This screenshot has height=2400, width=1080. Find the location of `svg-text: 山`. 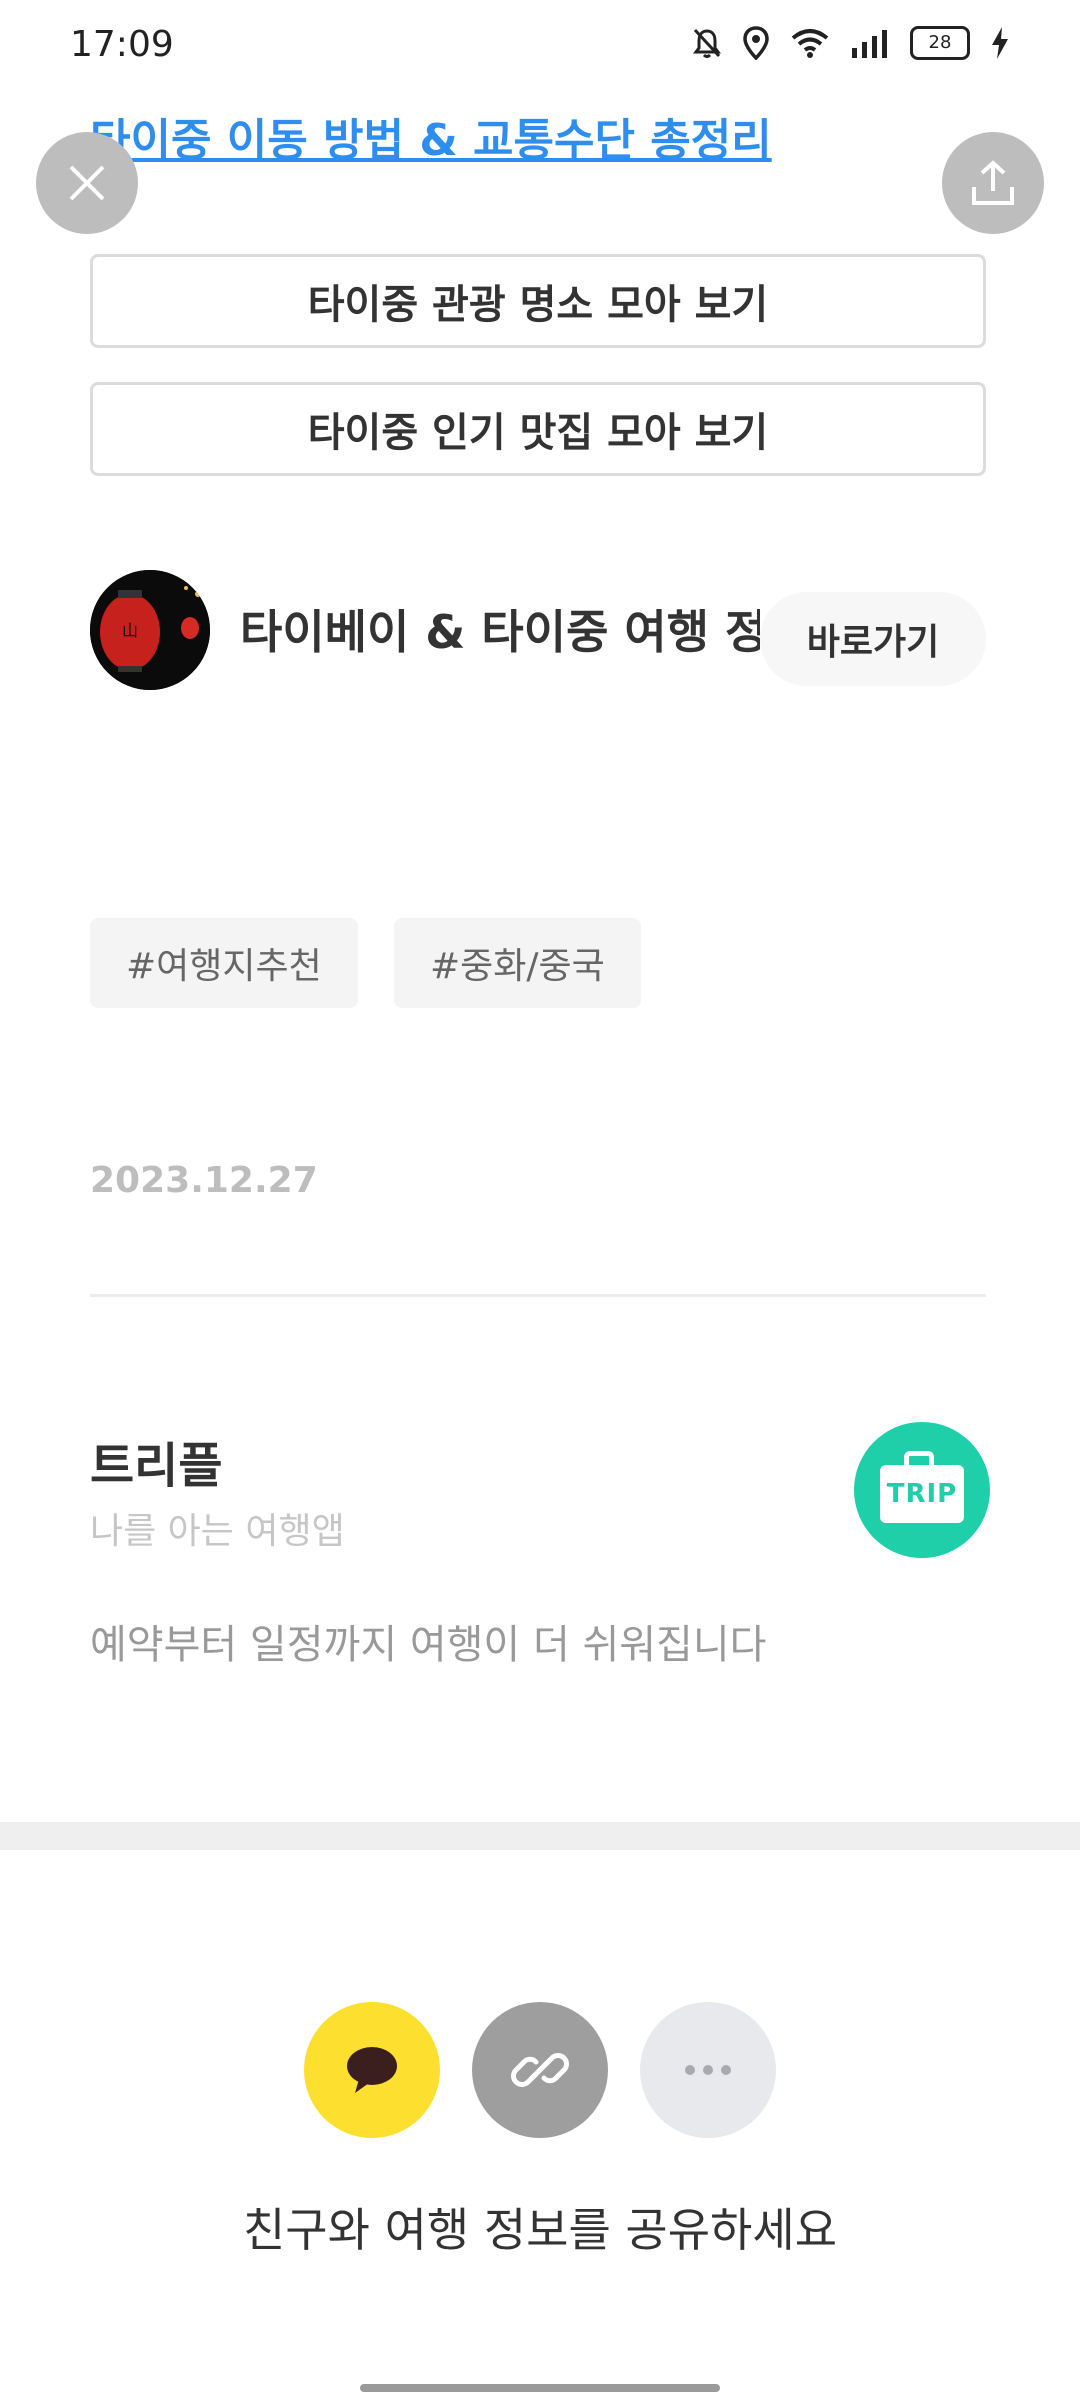

svg-text: 山 is located at coordinates (130, 630).